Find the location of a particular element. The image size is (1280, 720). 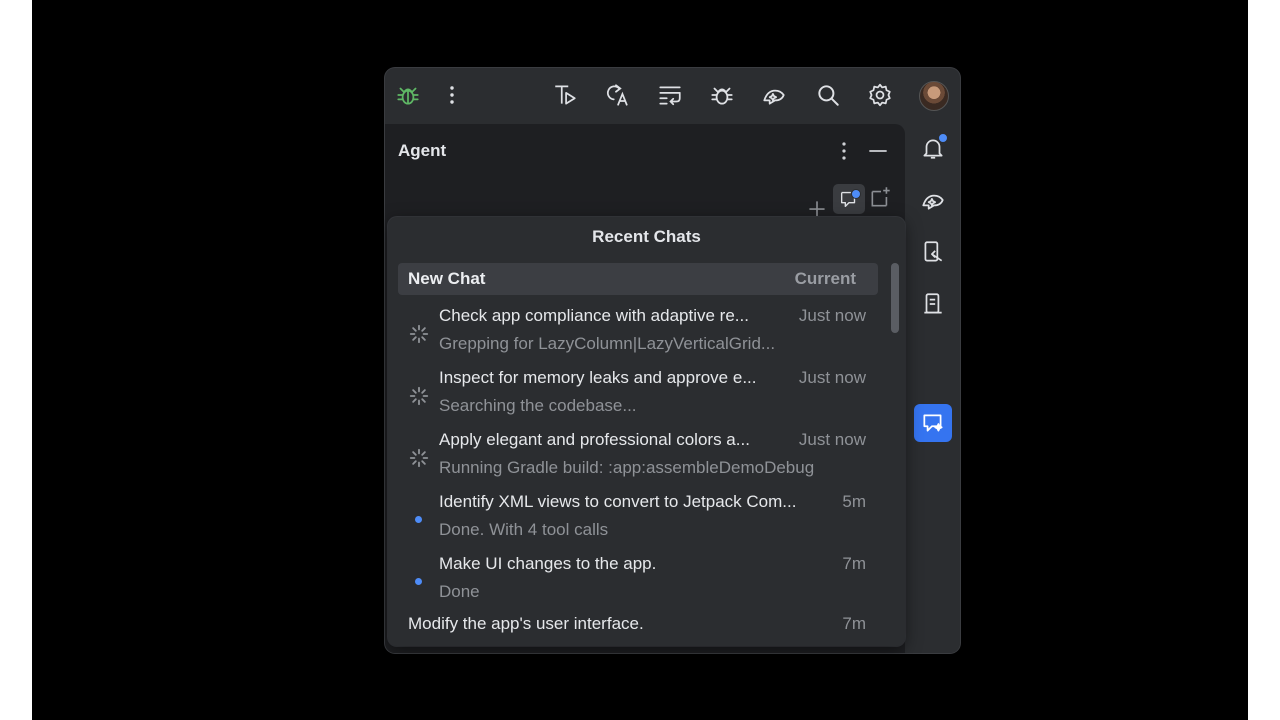

wrap-lines-icon is located at coordinates (670, 95).